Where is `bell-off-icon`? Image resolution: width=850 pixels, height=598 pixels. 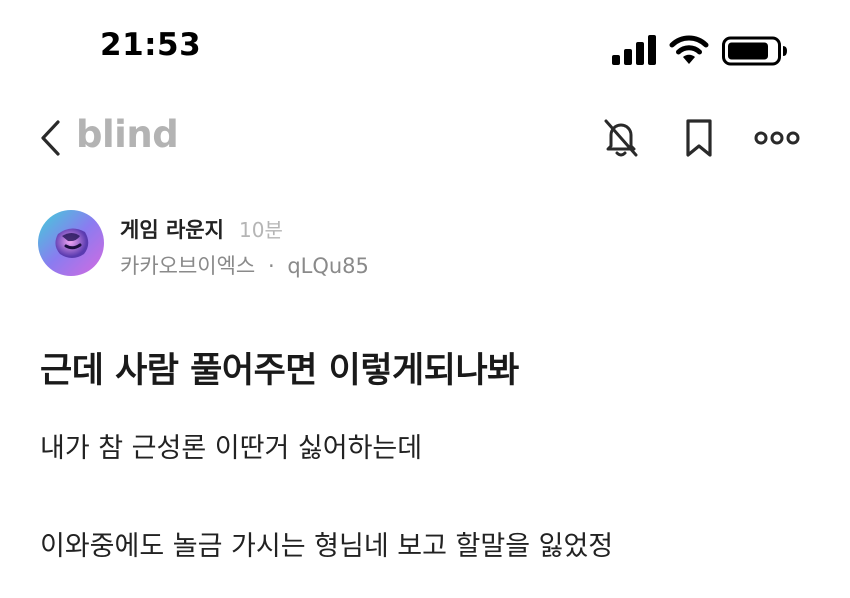
bell-off-icon is located at coordinates (621, 138).